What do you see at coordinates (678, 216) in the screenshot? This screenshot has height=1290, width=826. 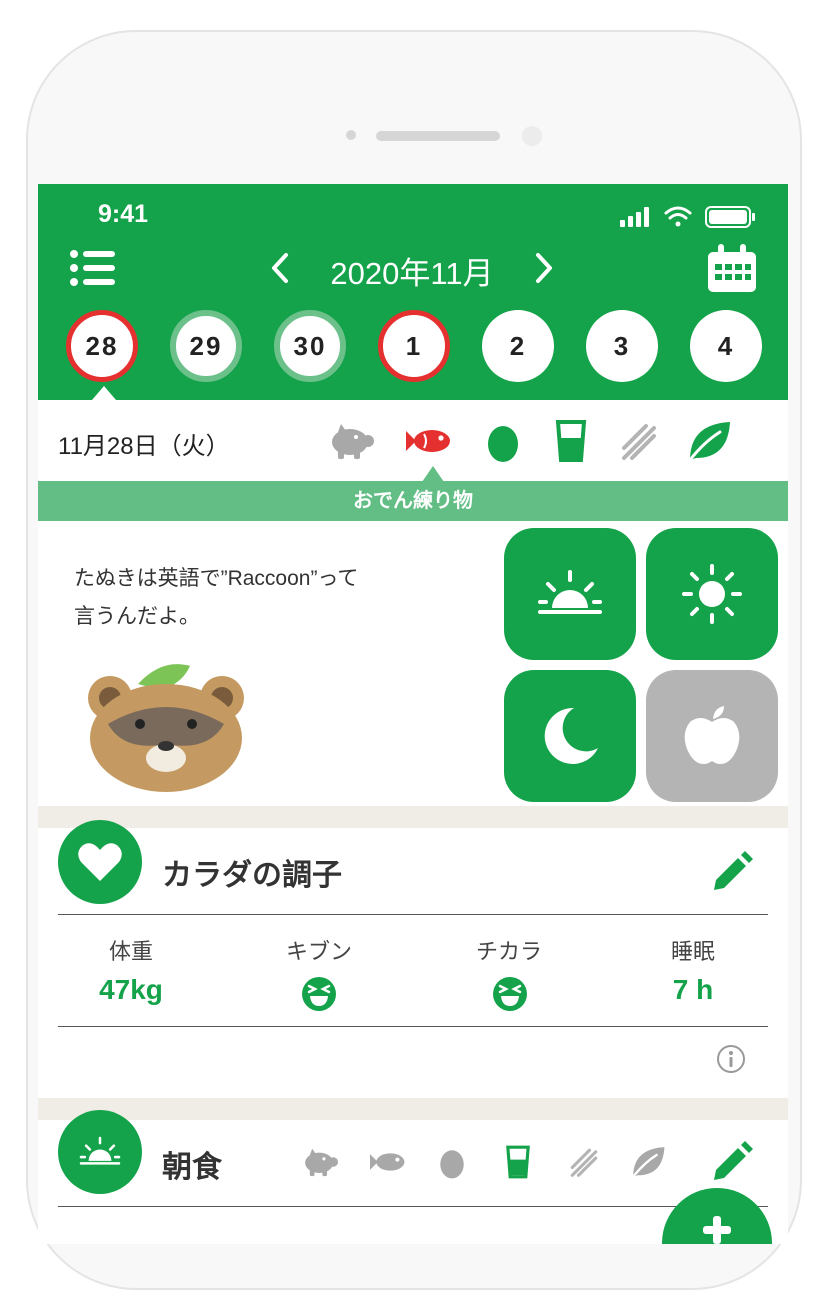 I see `wifi-icon` at bounding box center [678, 216].